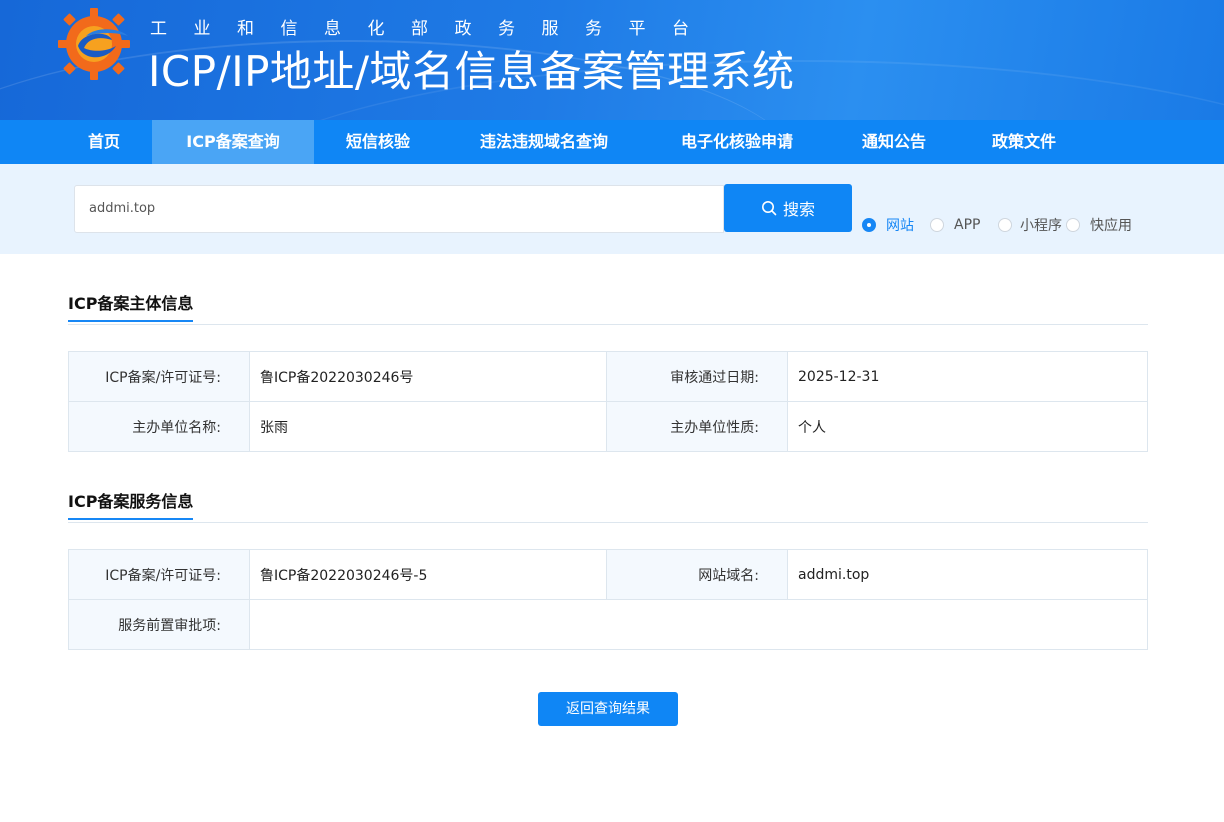  What do you see at coordinates (428, 376) in the screenshot?
I see `license-value: 鲁ICP备2022030246号` at bounding box center [428, 376].